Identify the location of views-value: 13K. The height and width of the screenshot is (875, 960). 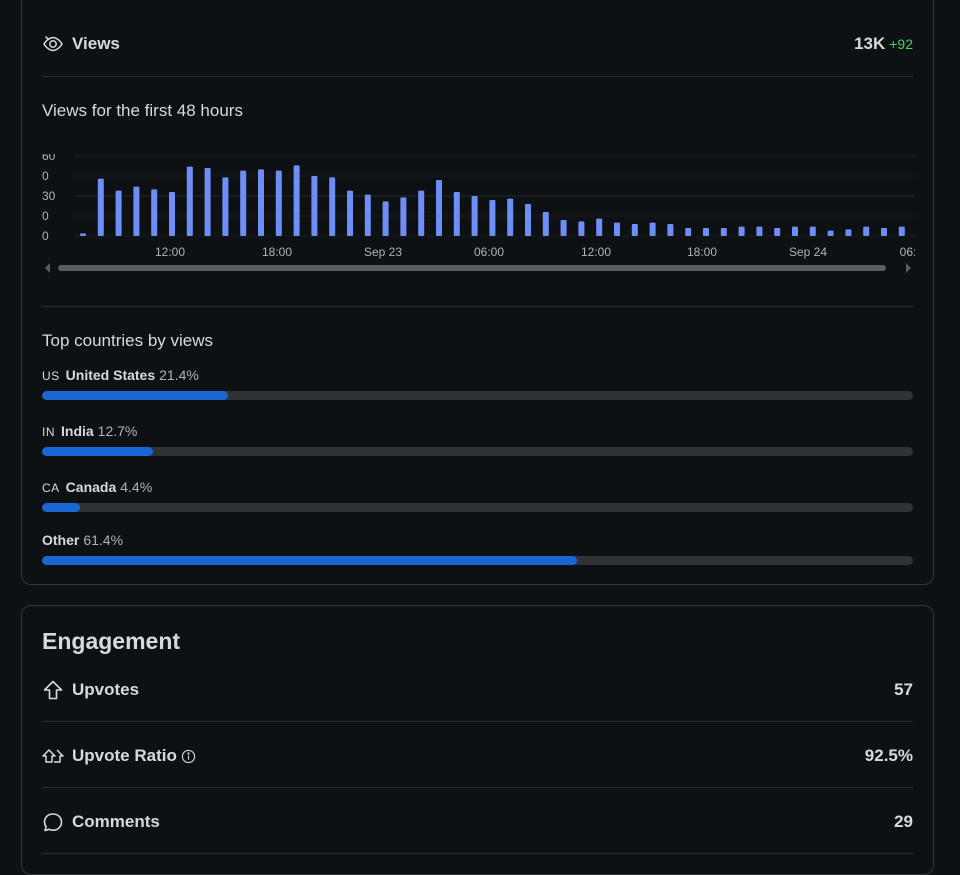
(870, 43).